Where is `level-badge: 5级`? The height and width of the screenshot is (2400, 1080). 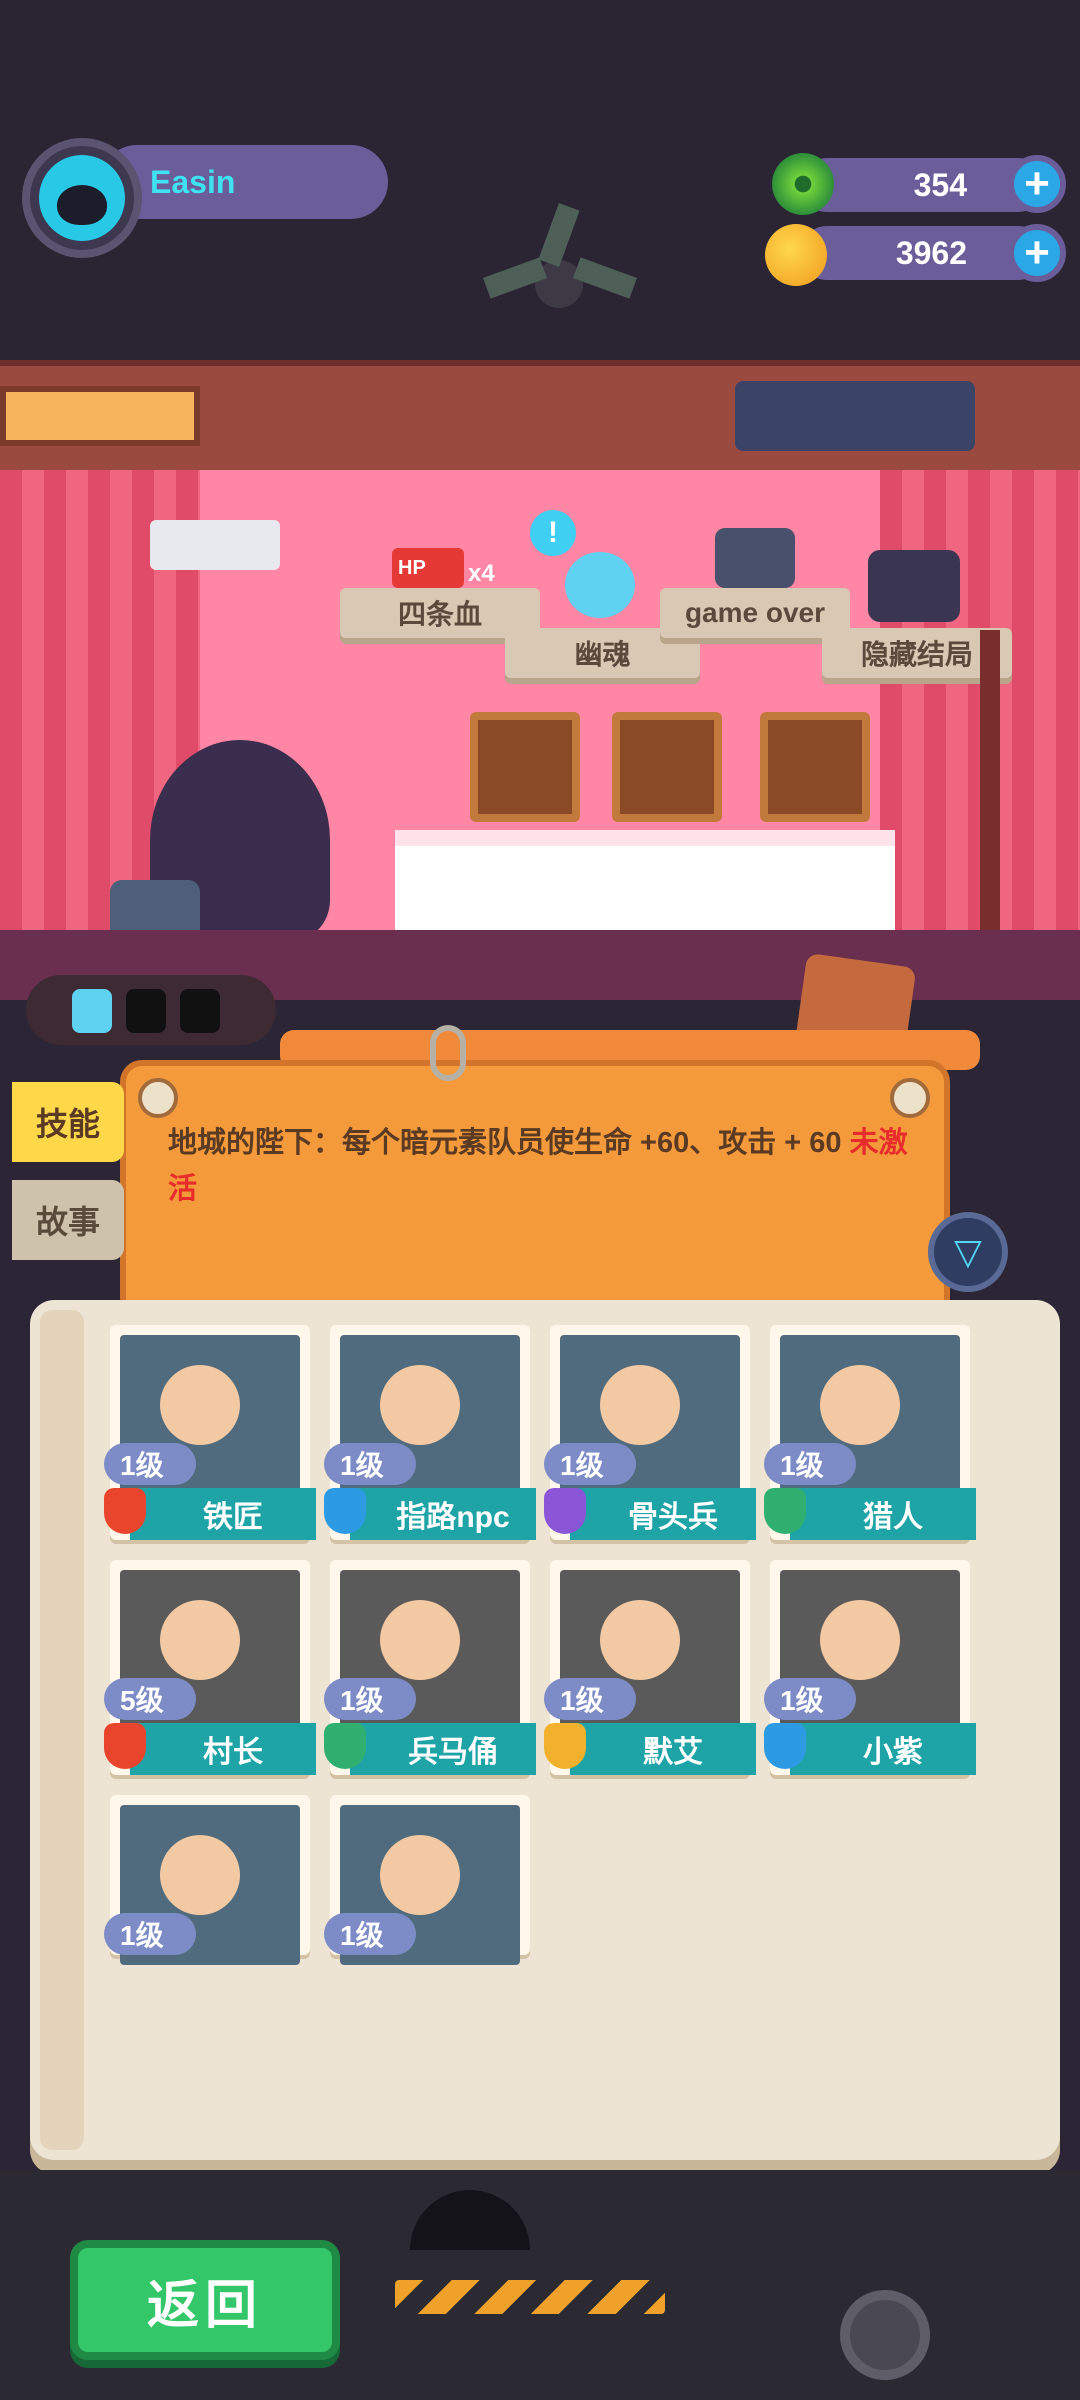 level-badge: 5级 is located at coordinates (150, 1699).